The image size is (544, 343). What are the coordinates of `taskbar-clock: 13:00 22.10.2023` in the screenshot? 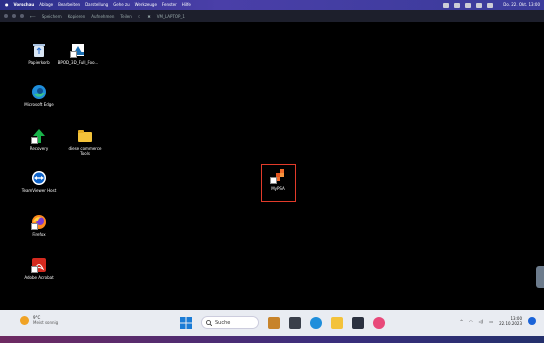 It's located at (510, 321).